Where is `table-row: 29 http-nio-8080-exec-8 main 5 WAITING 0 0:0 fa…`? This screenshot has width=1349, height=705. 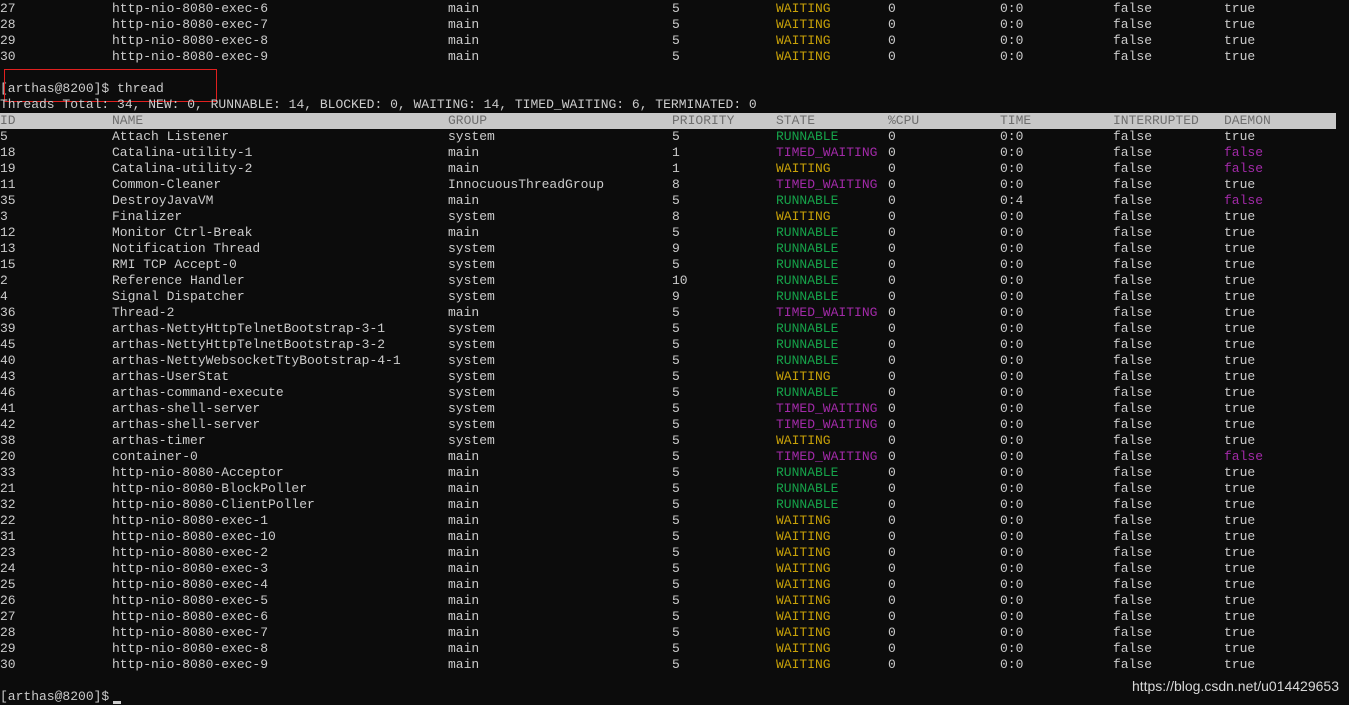
table-row: 29 http-nio-8080-exec-8 main 5 WAITING 0 0:0 fa… is located at coordinates (668, 41).